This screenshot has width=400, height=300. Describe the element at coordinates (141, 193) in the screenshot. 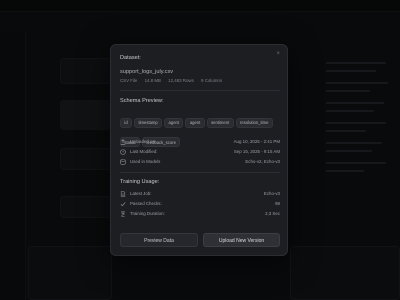

I see `training-label: Latest Job:` at that location.